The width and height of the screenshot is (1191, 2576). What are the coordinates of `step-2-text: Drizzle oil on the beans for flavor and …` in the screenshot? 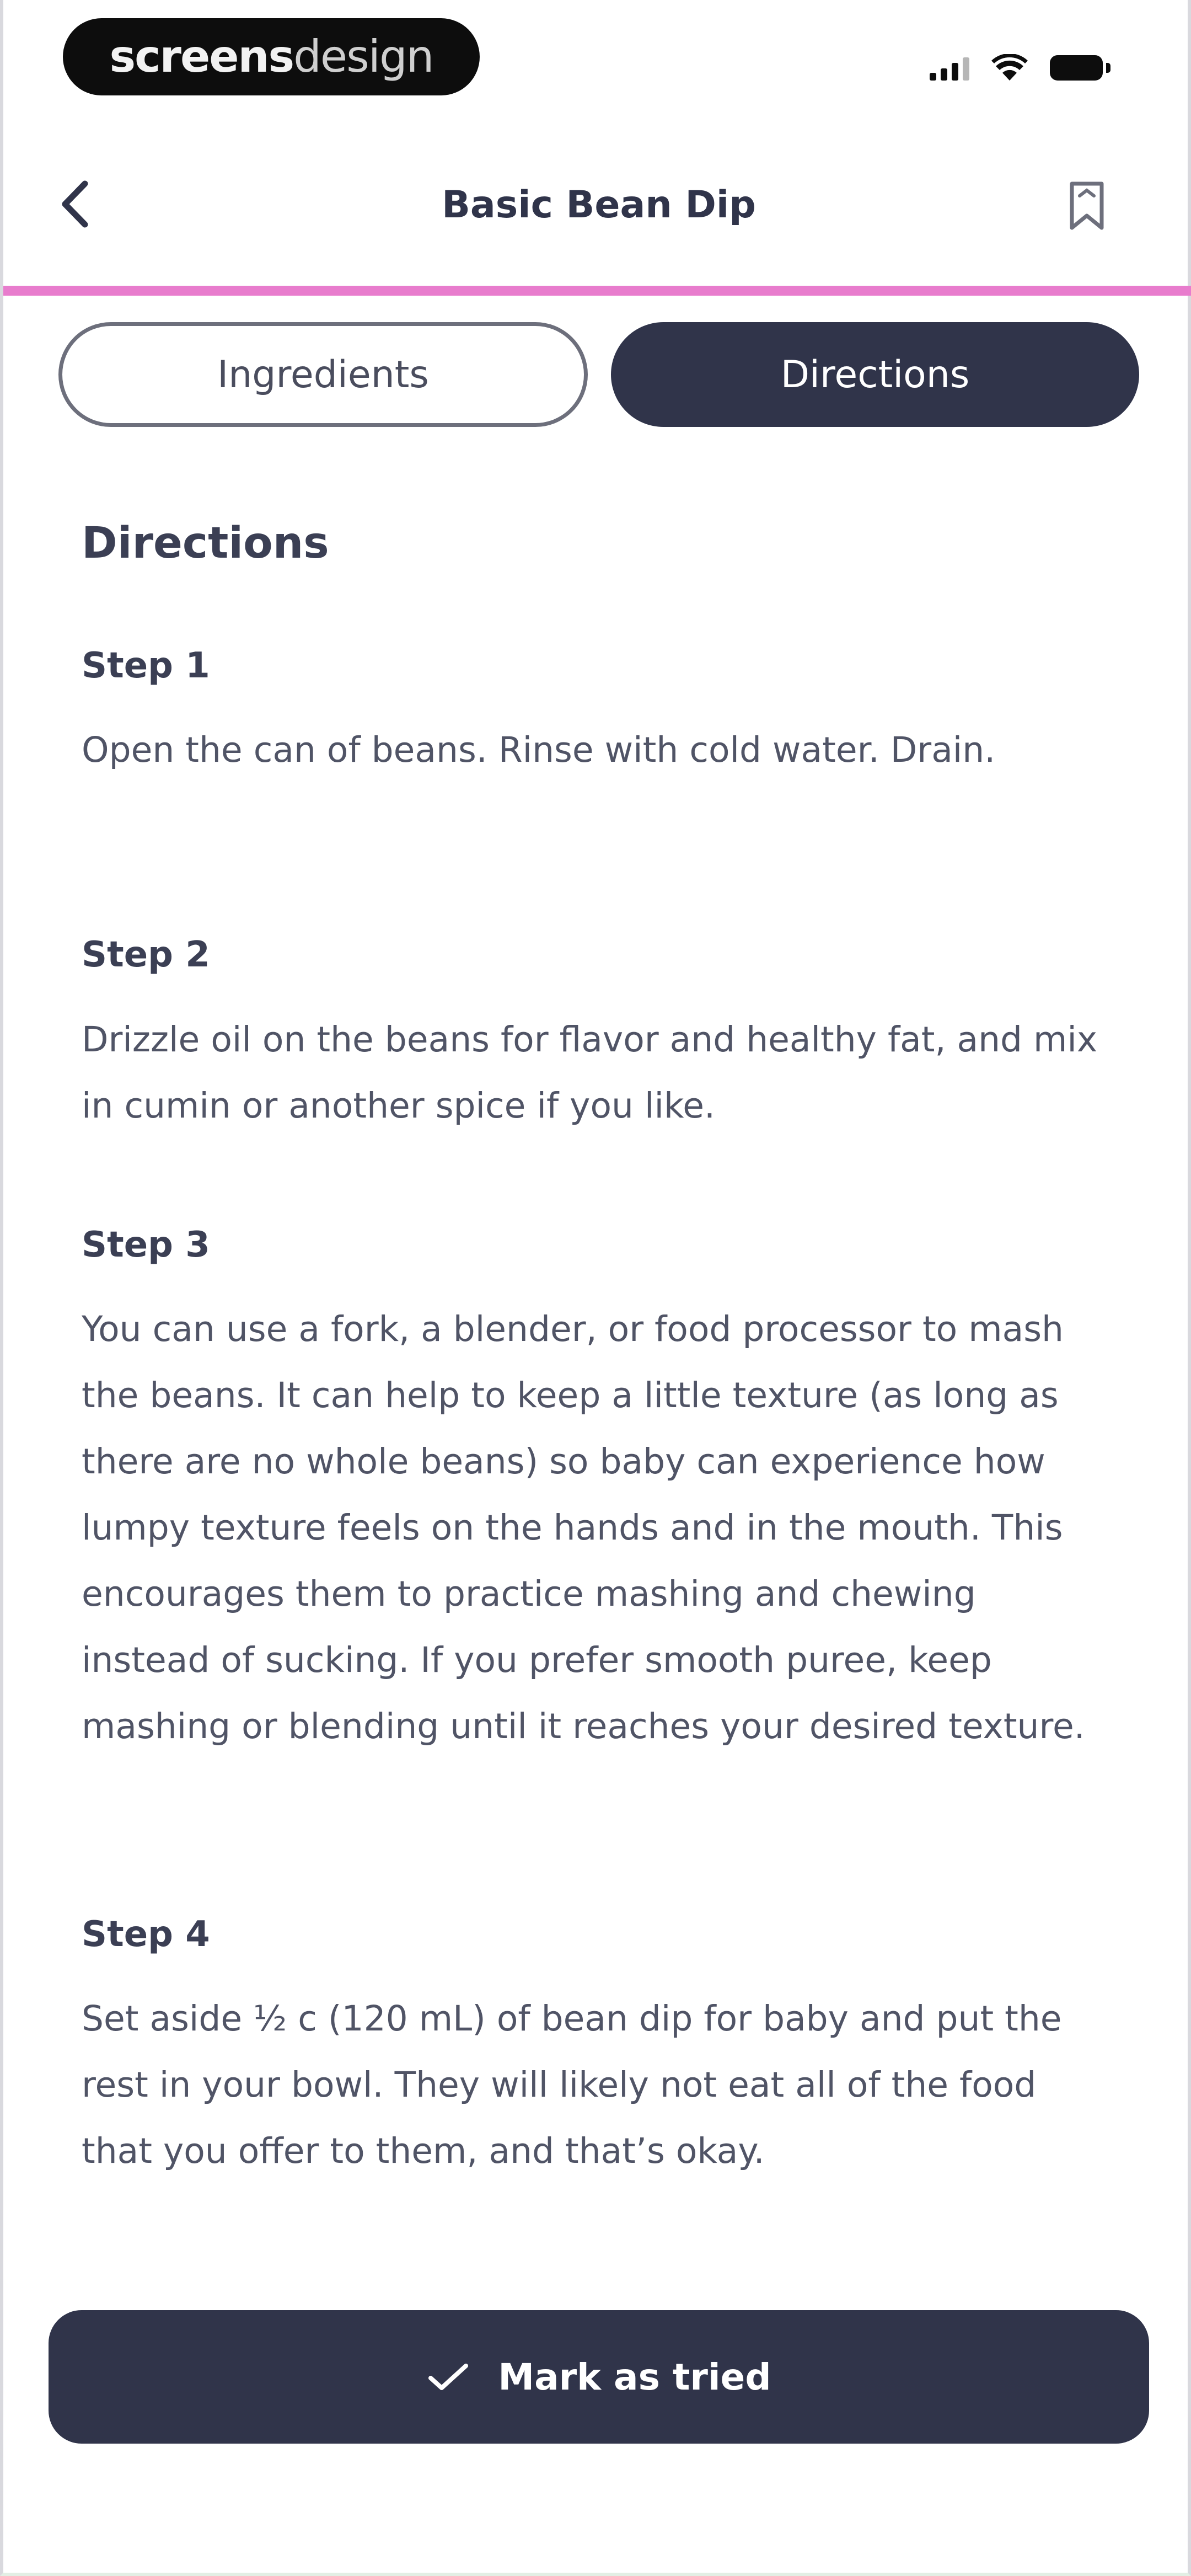 It's located at (590, 1072).